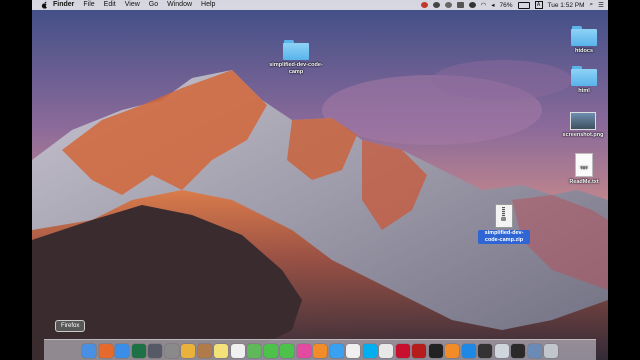  Describe the element at coordinates (353, 350) in the screenshot. I see `chrome-icon` at that location.